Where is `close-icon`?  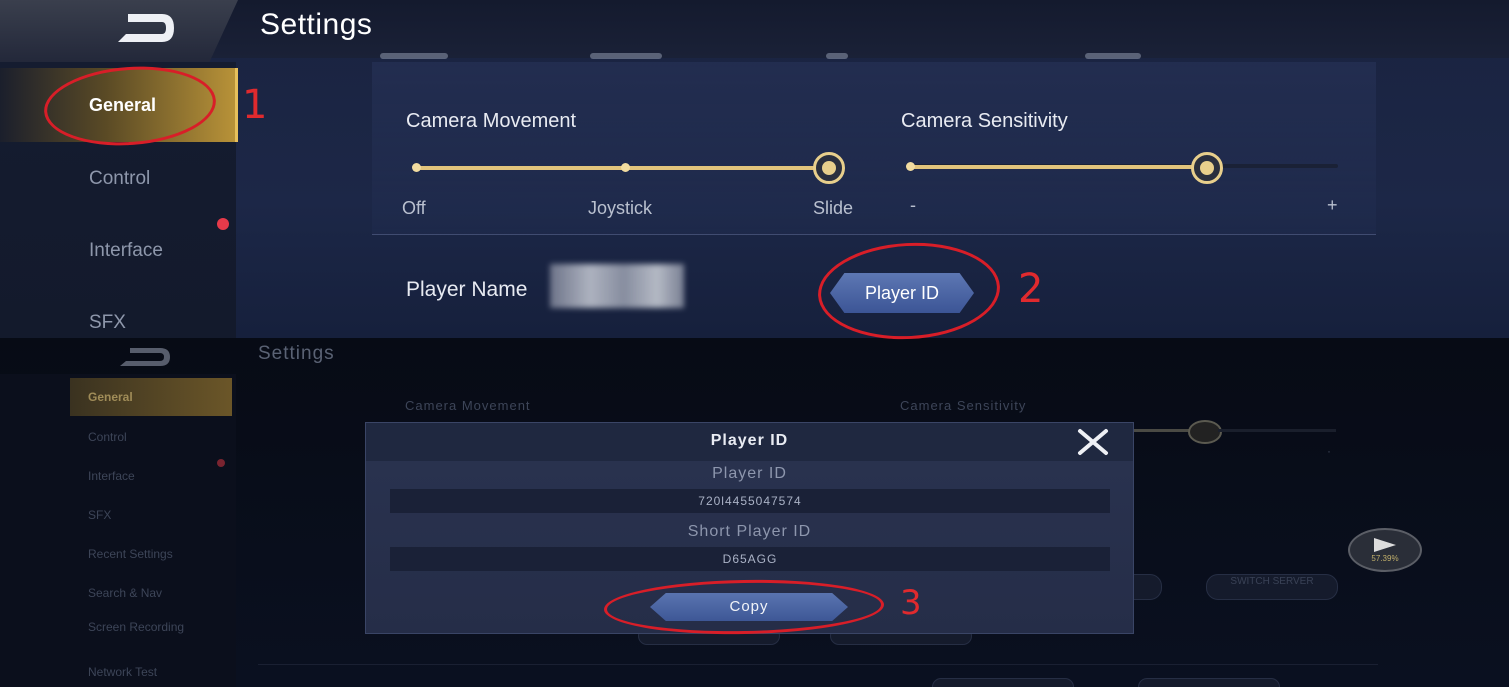 close-icon is located at coordinates (1093, 442).